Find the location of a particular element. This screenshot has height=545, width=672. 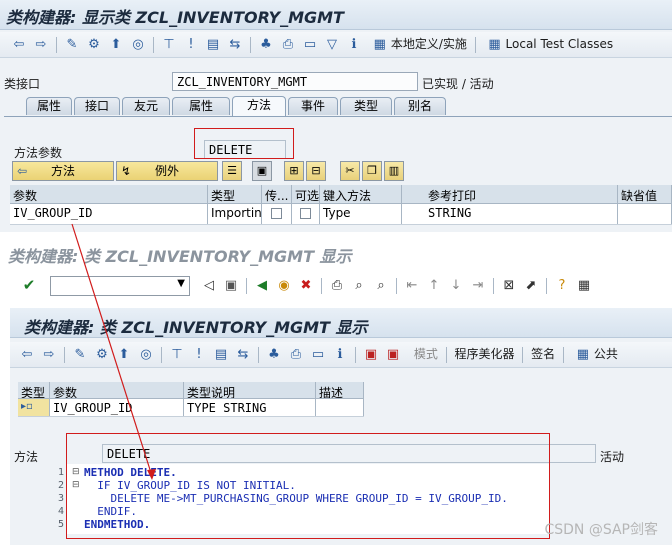

arrow-head is located at coordinates (151, 474).